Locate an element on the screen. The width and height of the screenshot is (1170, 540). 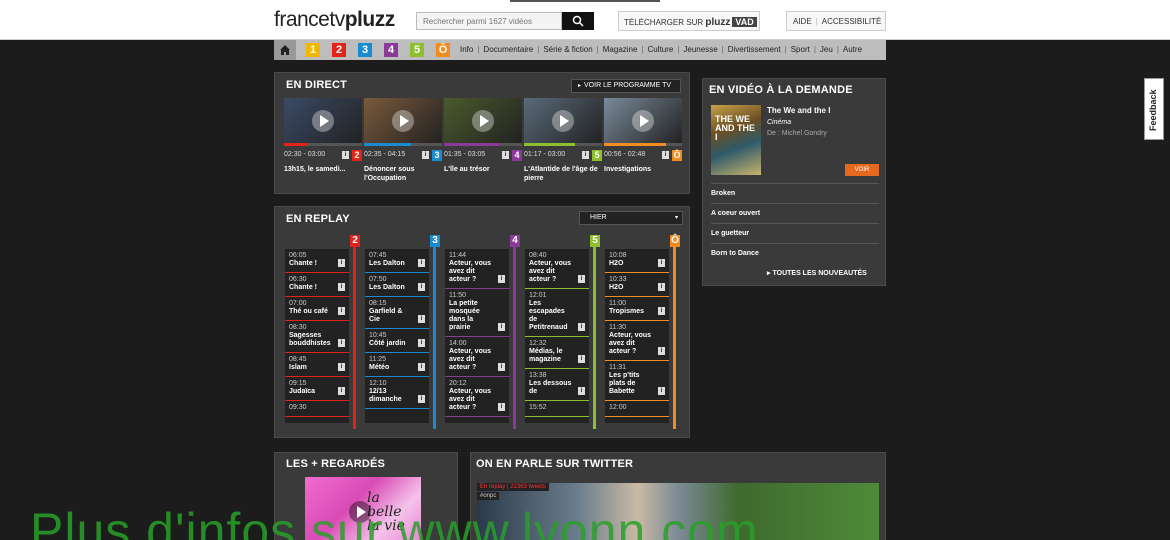
replay-entry: 08:45 Islam i is located at coordinates (317, 365).